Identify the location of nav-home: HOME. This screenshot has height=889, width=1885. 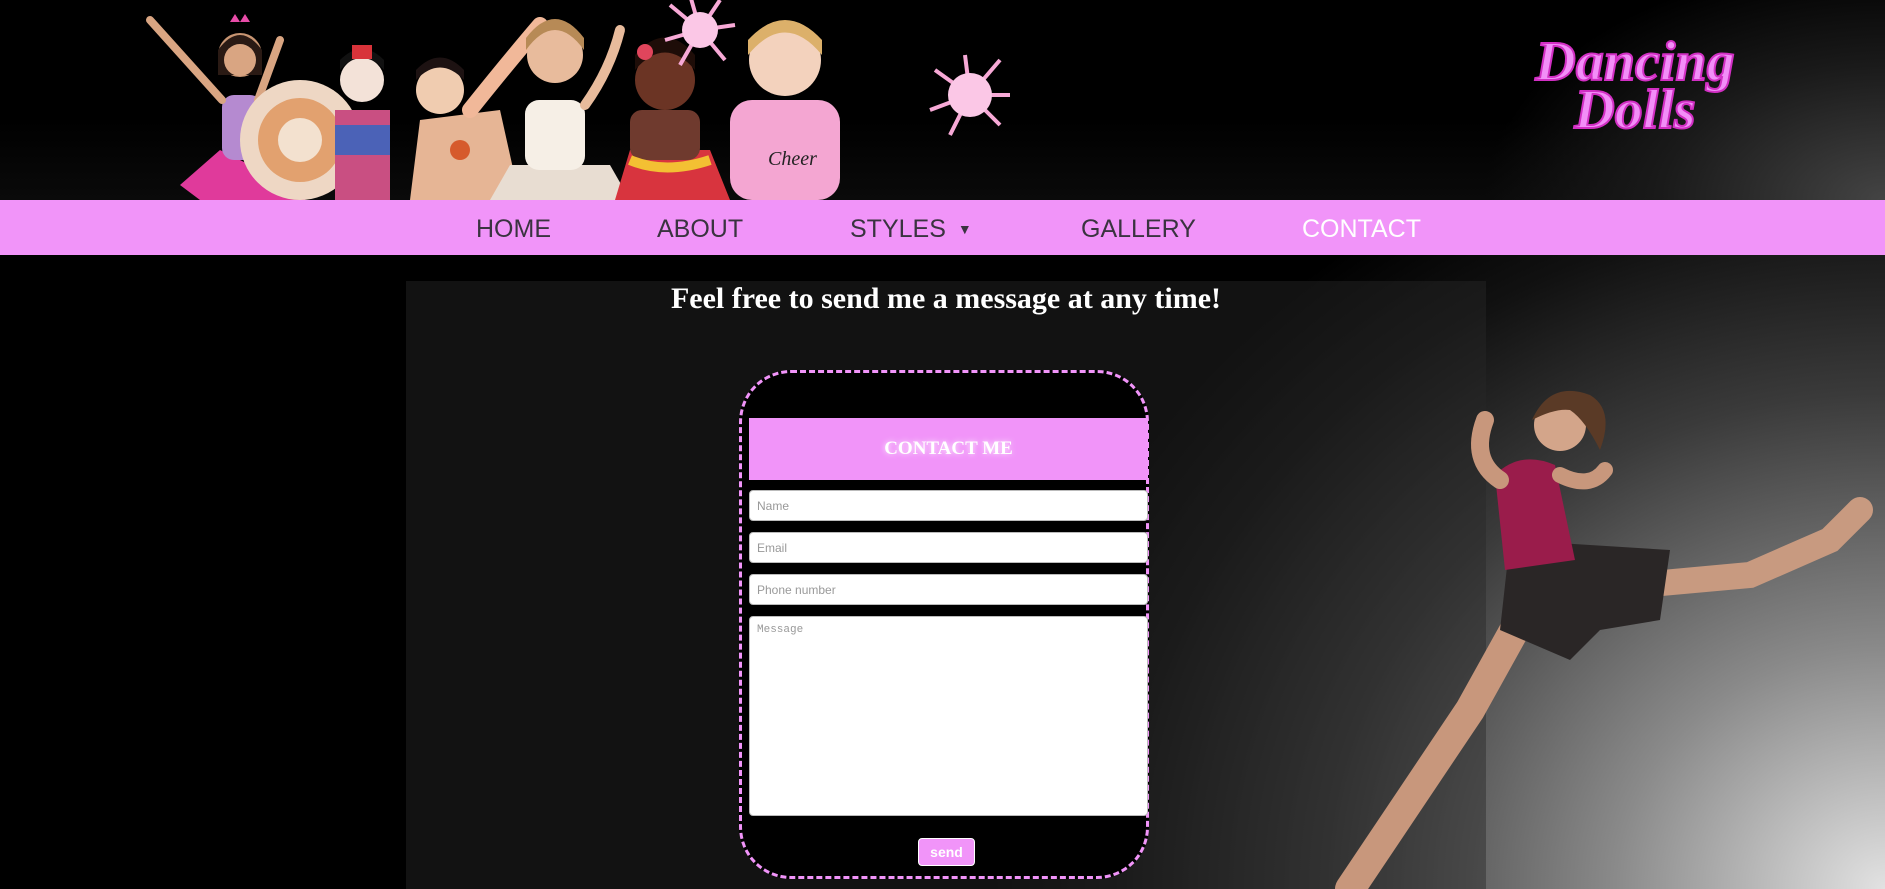
(513, 227).